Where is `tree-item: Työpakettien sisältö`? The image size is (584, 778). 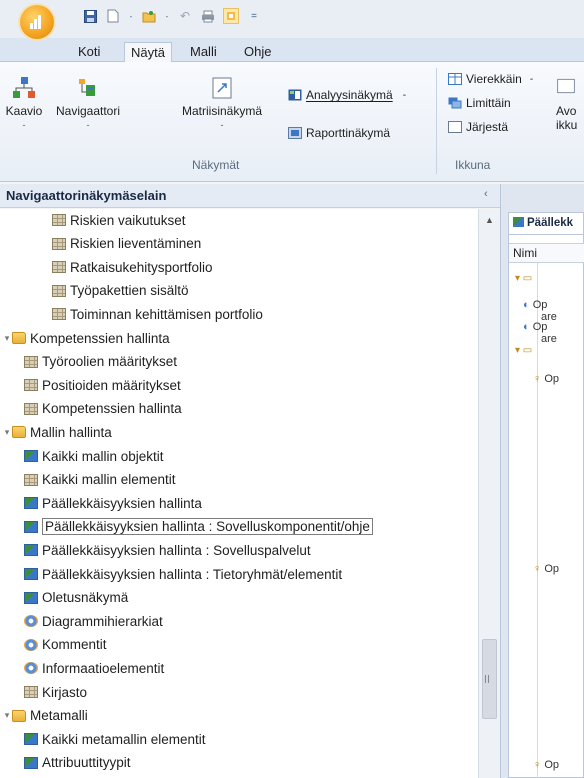 tree-item: Työpakettien sisältö is located at coordinates (239, 291).